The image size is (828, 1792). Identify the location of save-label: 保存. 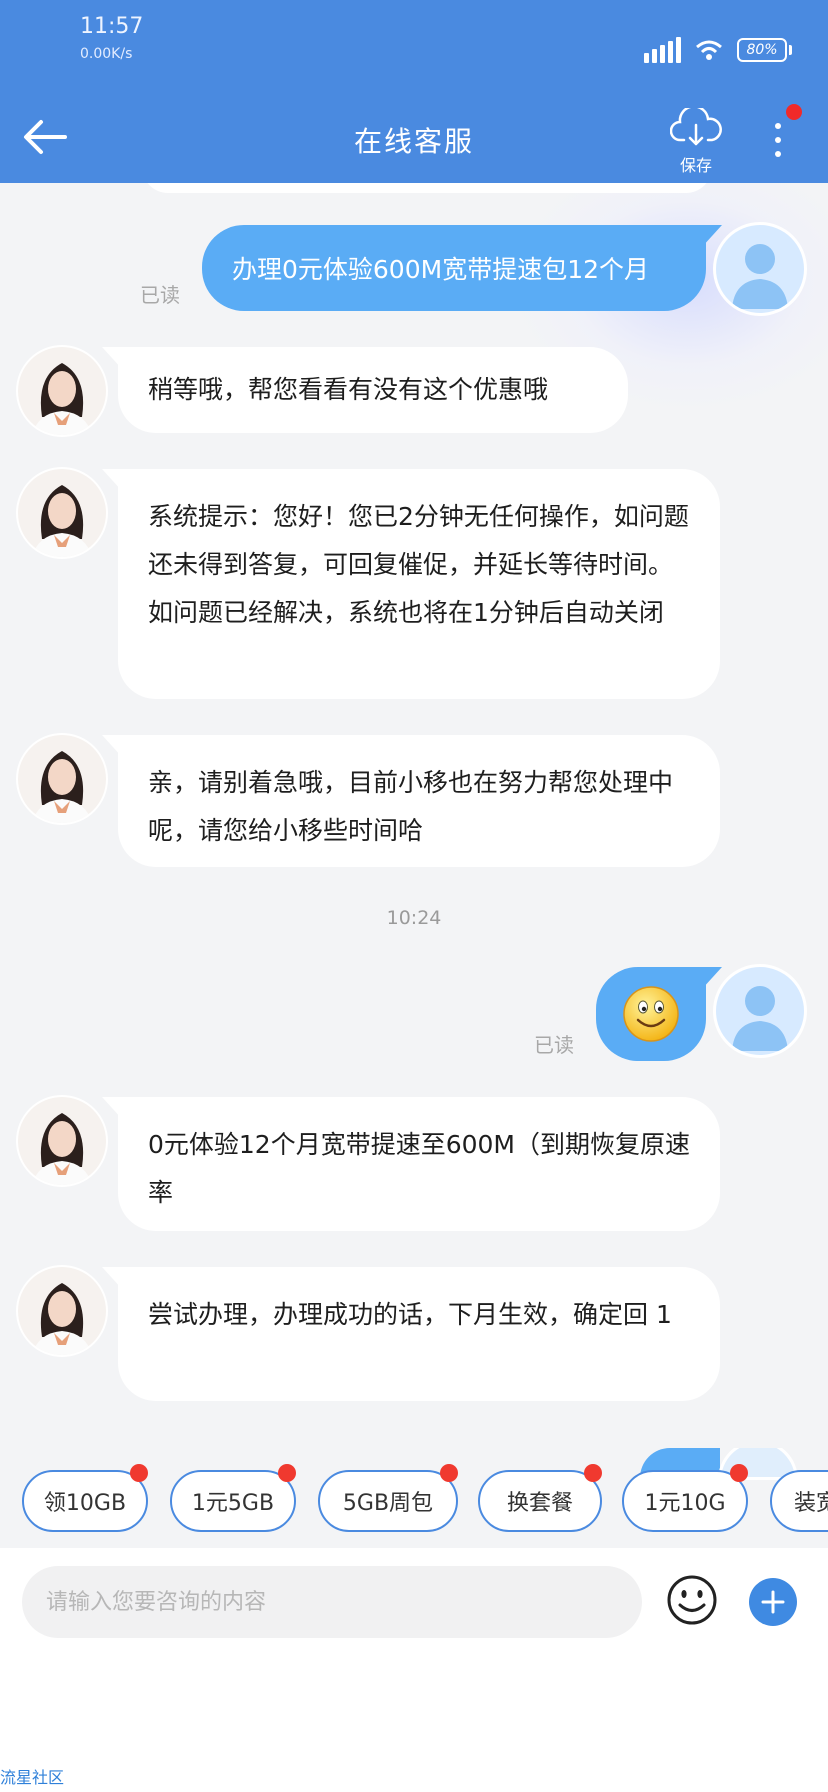
(695, 165).